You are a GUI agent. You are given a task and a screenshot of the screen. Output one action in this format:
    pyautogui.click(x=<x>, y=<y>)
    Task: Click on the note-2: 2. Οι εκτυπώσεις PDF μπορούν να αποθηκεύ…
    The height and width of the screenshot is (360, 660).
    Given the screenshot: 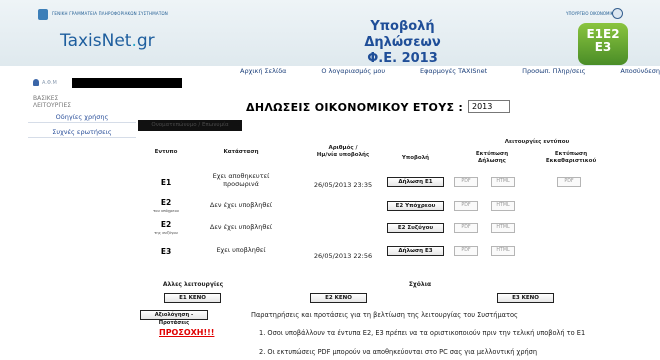 What is the action you would take?
    pyautogui.click(x=398, y=352)
    